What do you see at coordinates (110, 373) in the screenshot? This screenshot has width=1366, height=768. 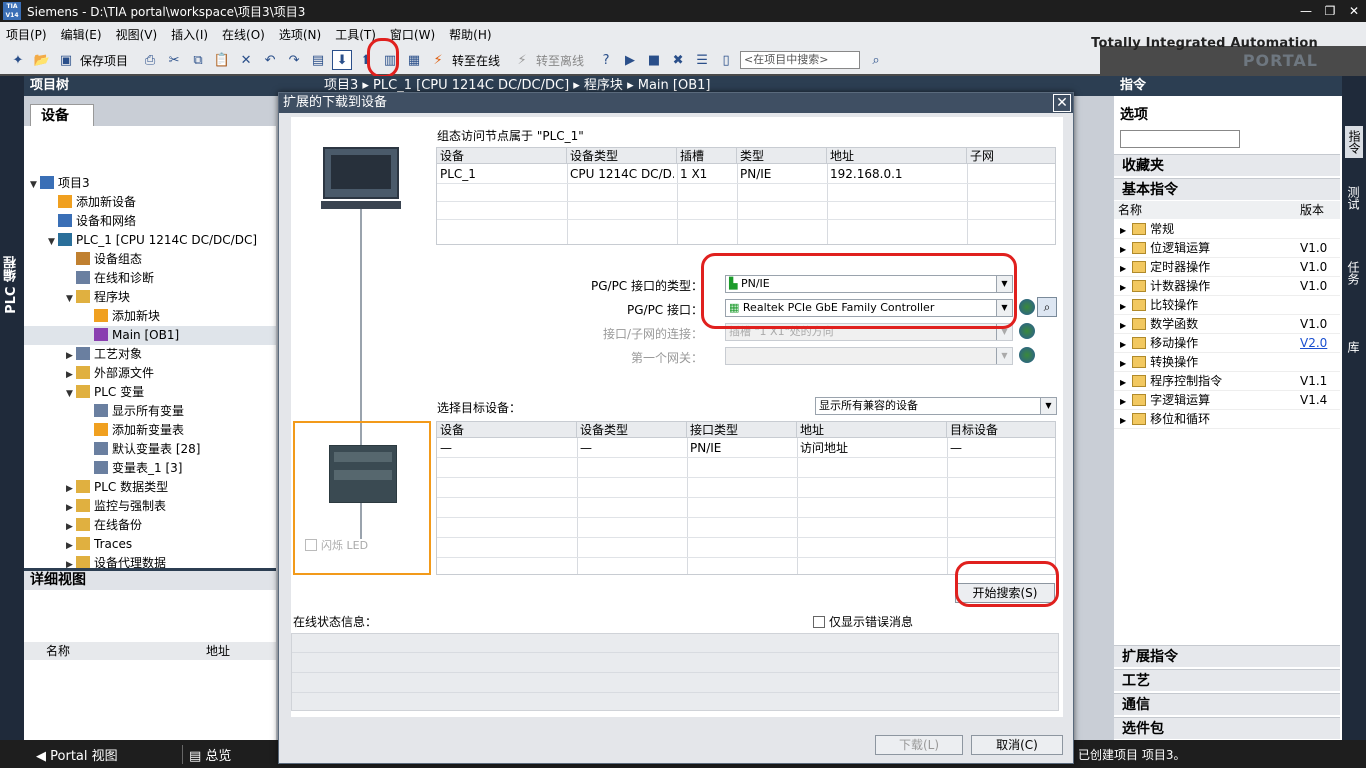 I see `tree-item: ▶ 外部源文件` at bounding box center [110, 373].